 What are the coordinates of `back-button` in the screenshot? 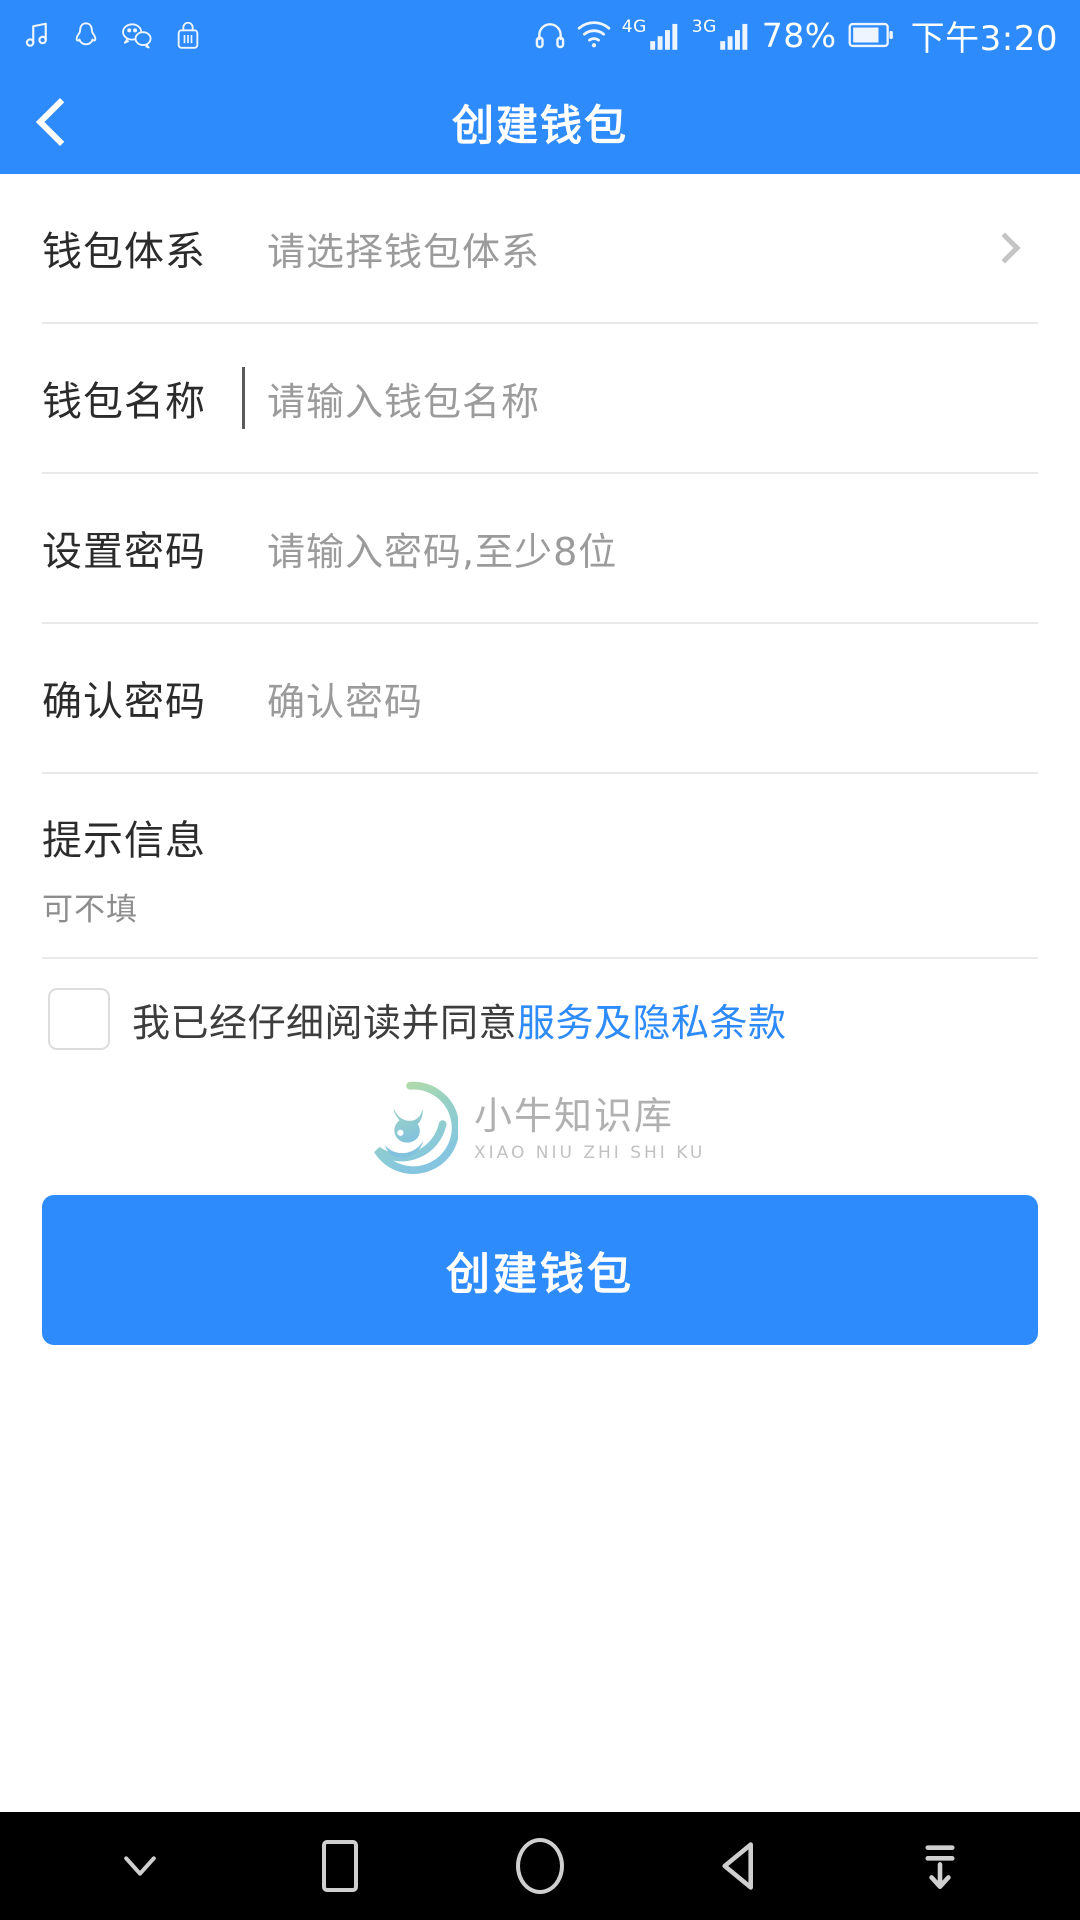 It's located at (55, 122).